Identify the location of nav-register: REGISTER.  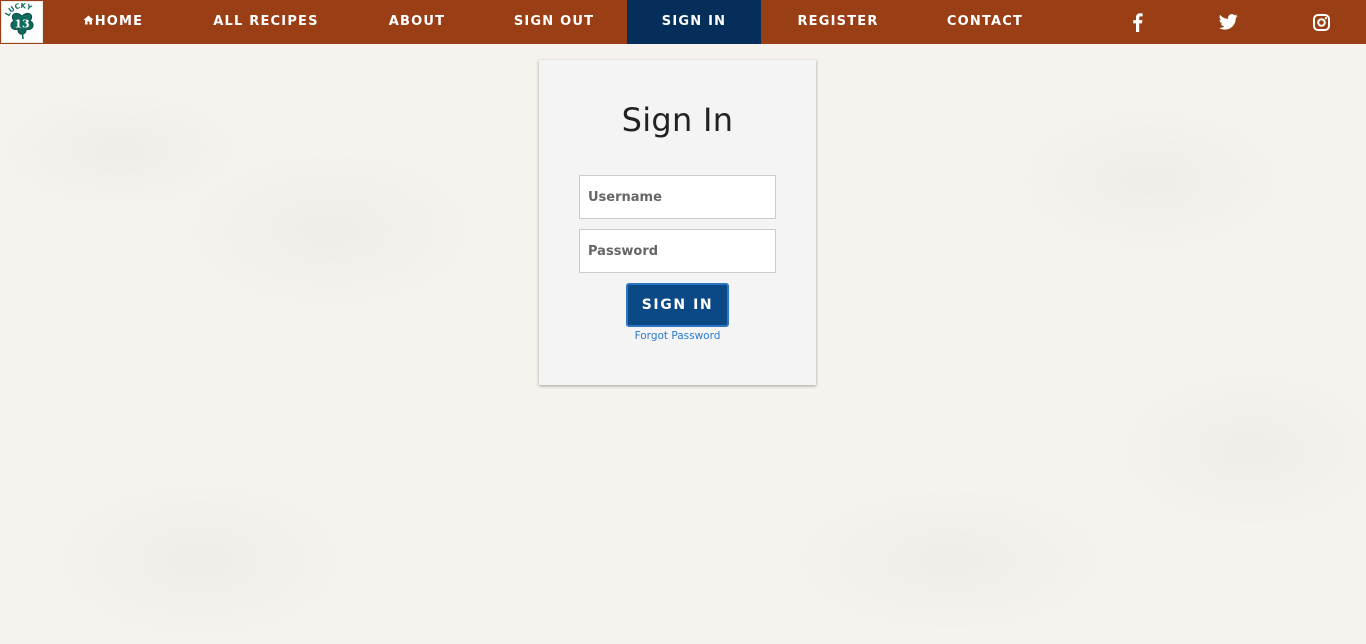
(838, 22).